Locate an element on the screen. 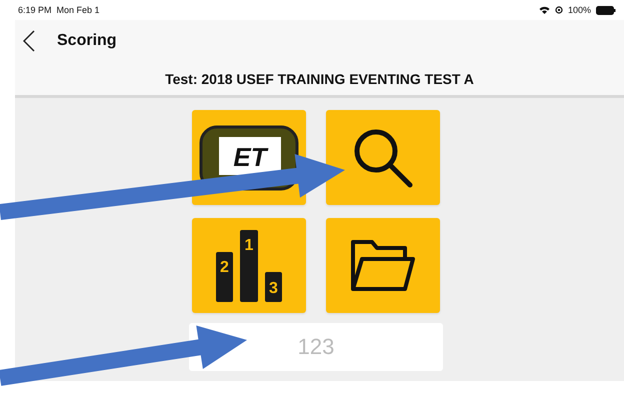  orientation-lock-icon is located at coordinates (558, 10).